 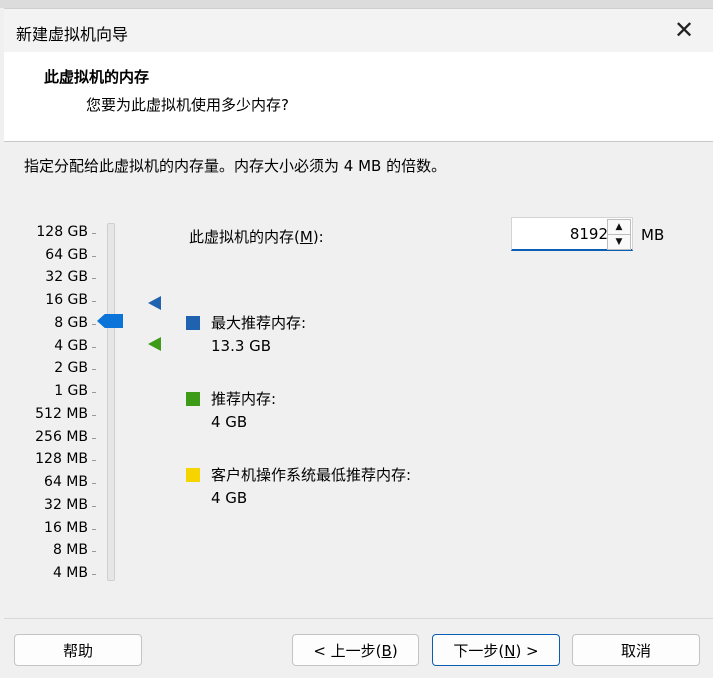 What do you see at coordinates (496, 650) in the screenshot?
I see `next-button: 下一步(N) >` at bounding box center [496, 650].